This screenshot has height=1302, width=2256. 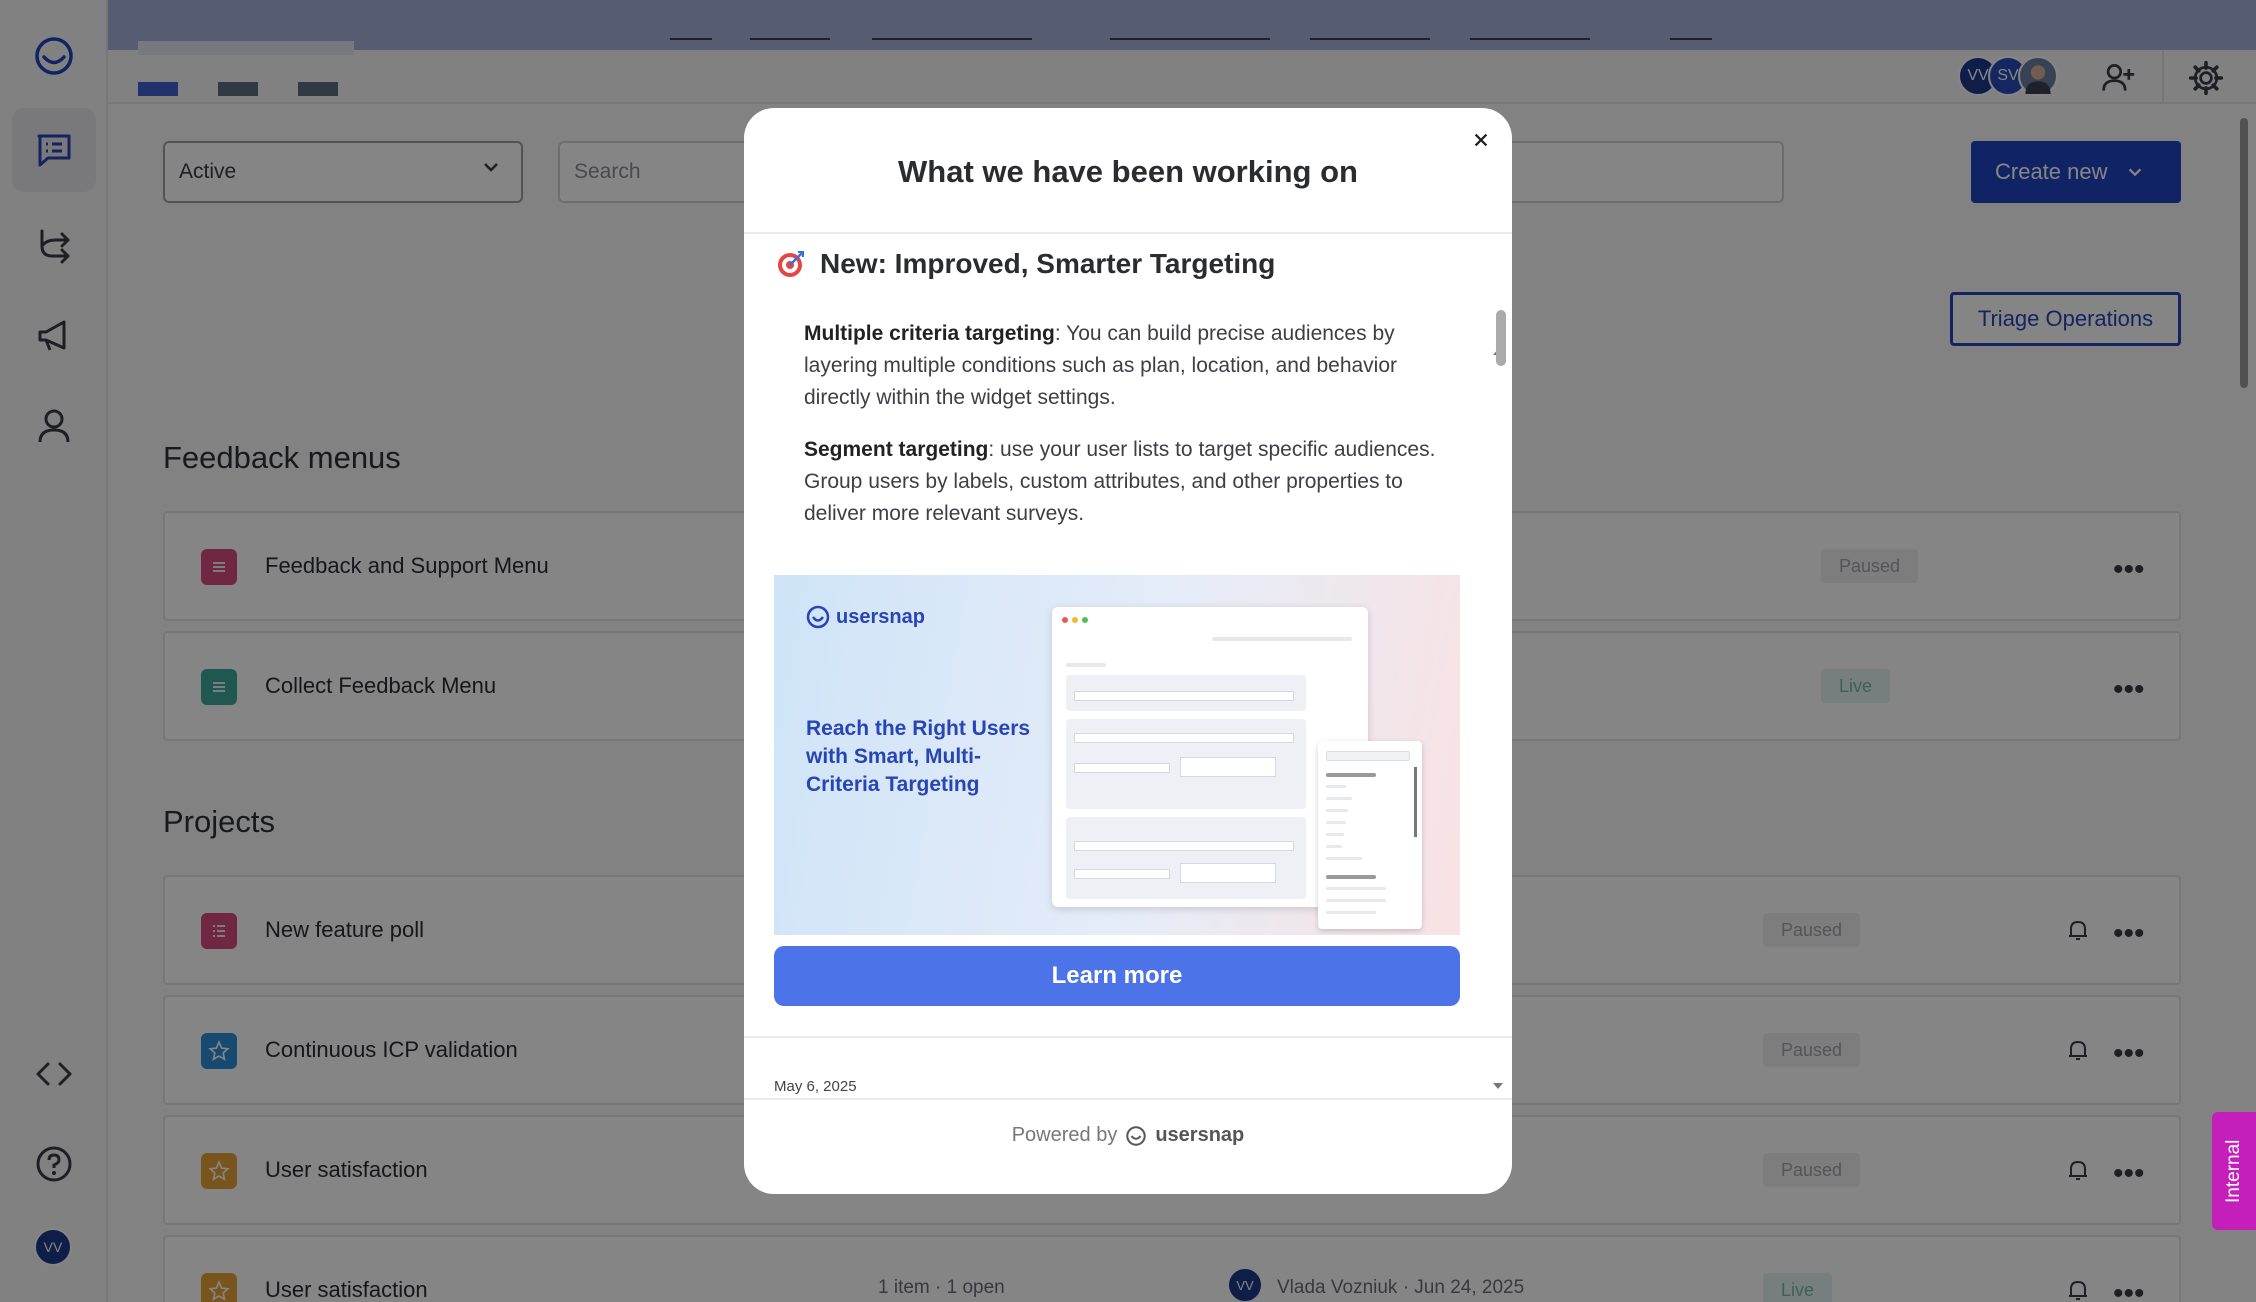 I want to click on powered-by: Powered by usersnap, so click(x=1128, y=1135).